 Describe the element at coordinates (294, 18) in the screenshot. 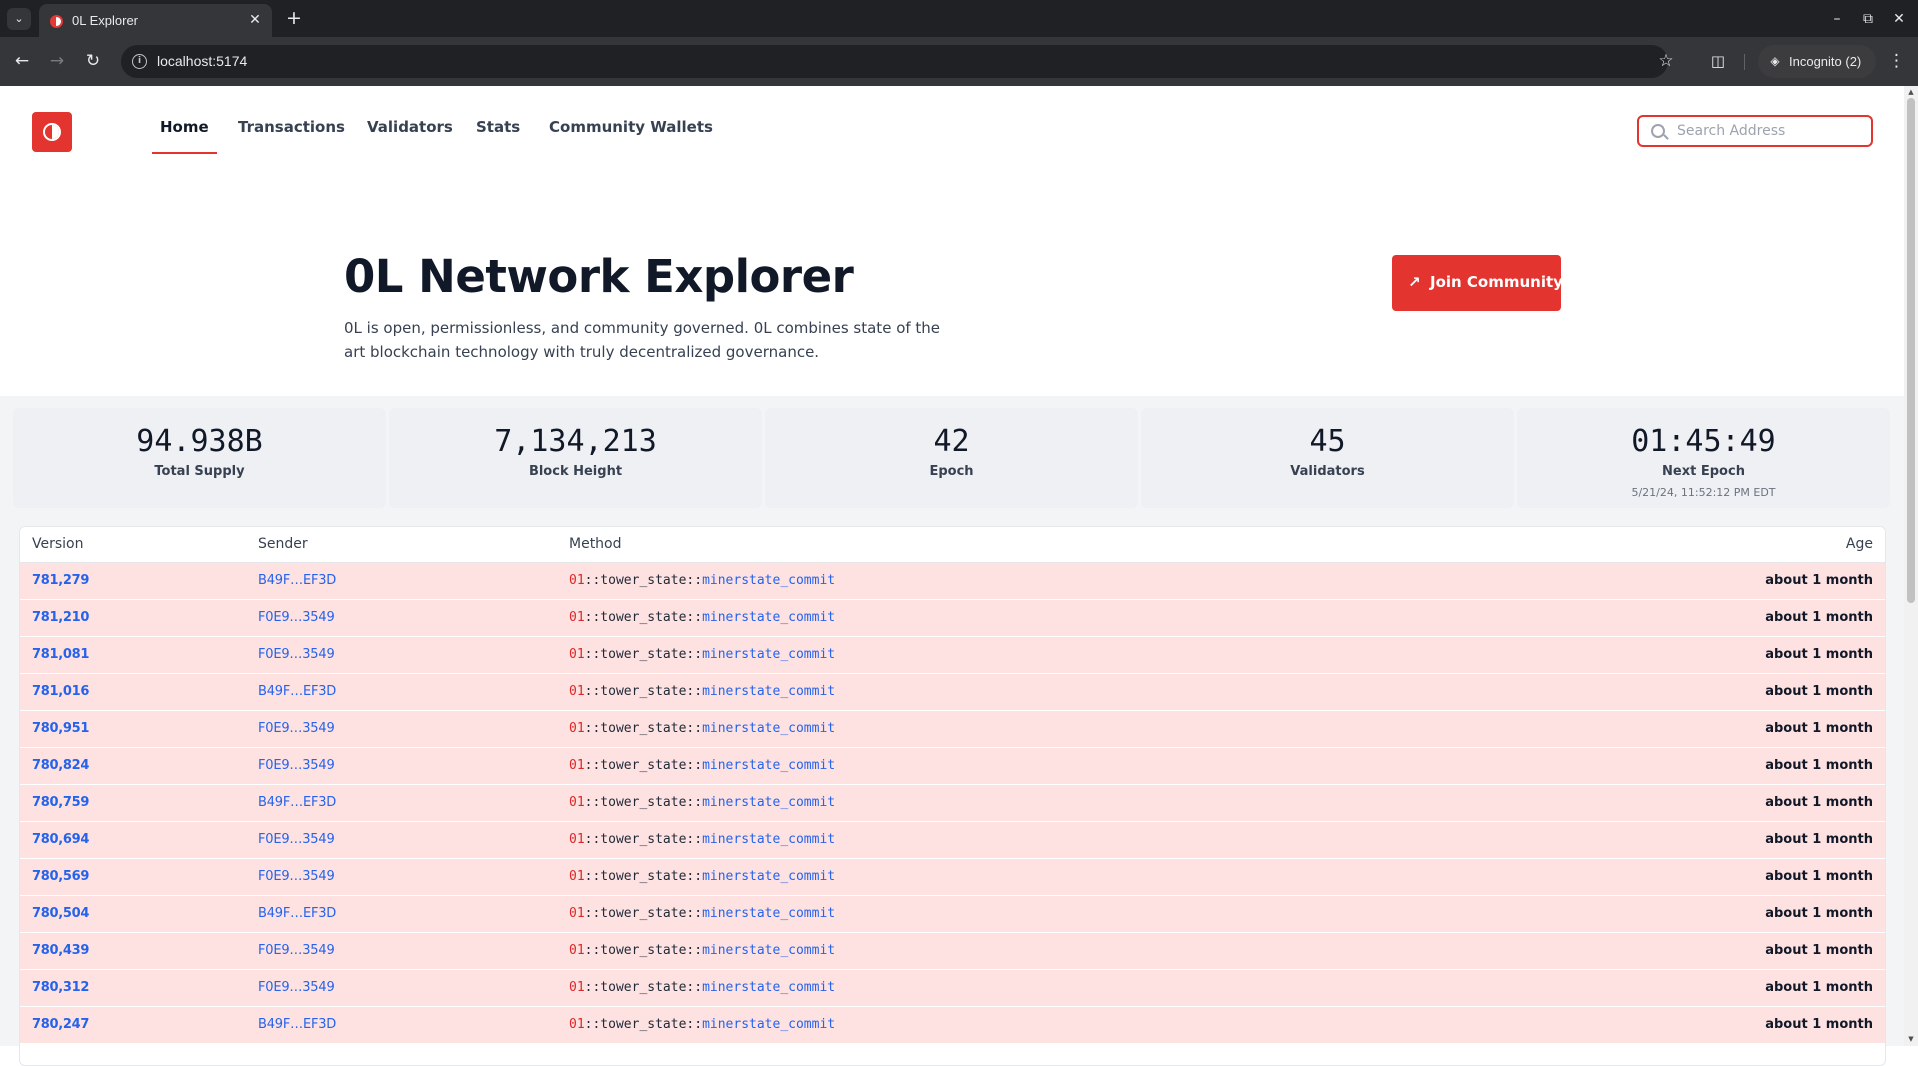

I see `new-tab-plus-icon: +` at that location.